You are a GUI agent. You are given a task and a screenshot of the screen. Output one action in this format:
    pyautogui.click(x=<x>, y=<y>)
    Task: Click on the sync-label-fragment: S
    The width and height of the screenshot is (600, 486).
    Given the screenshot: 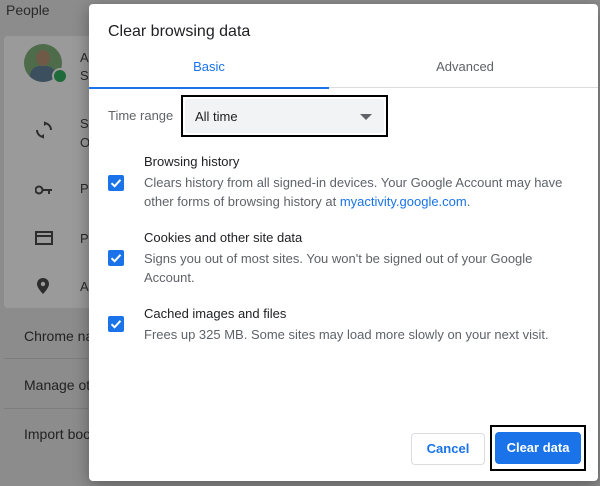 What is the action you would take?
    pyautogui.click(x=84, y=123)
    